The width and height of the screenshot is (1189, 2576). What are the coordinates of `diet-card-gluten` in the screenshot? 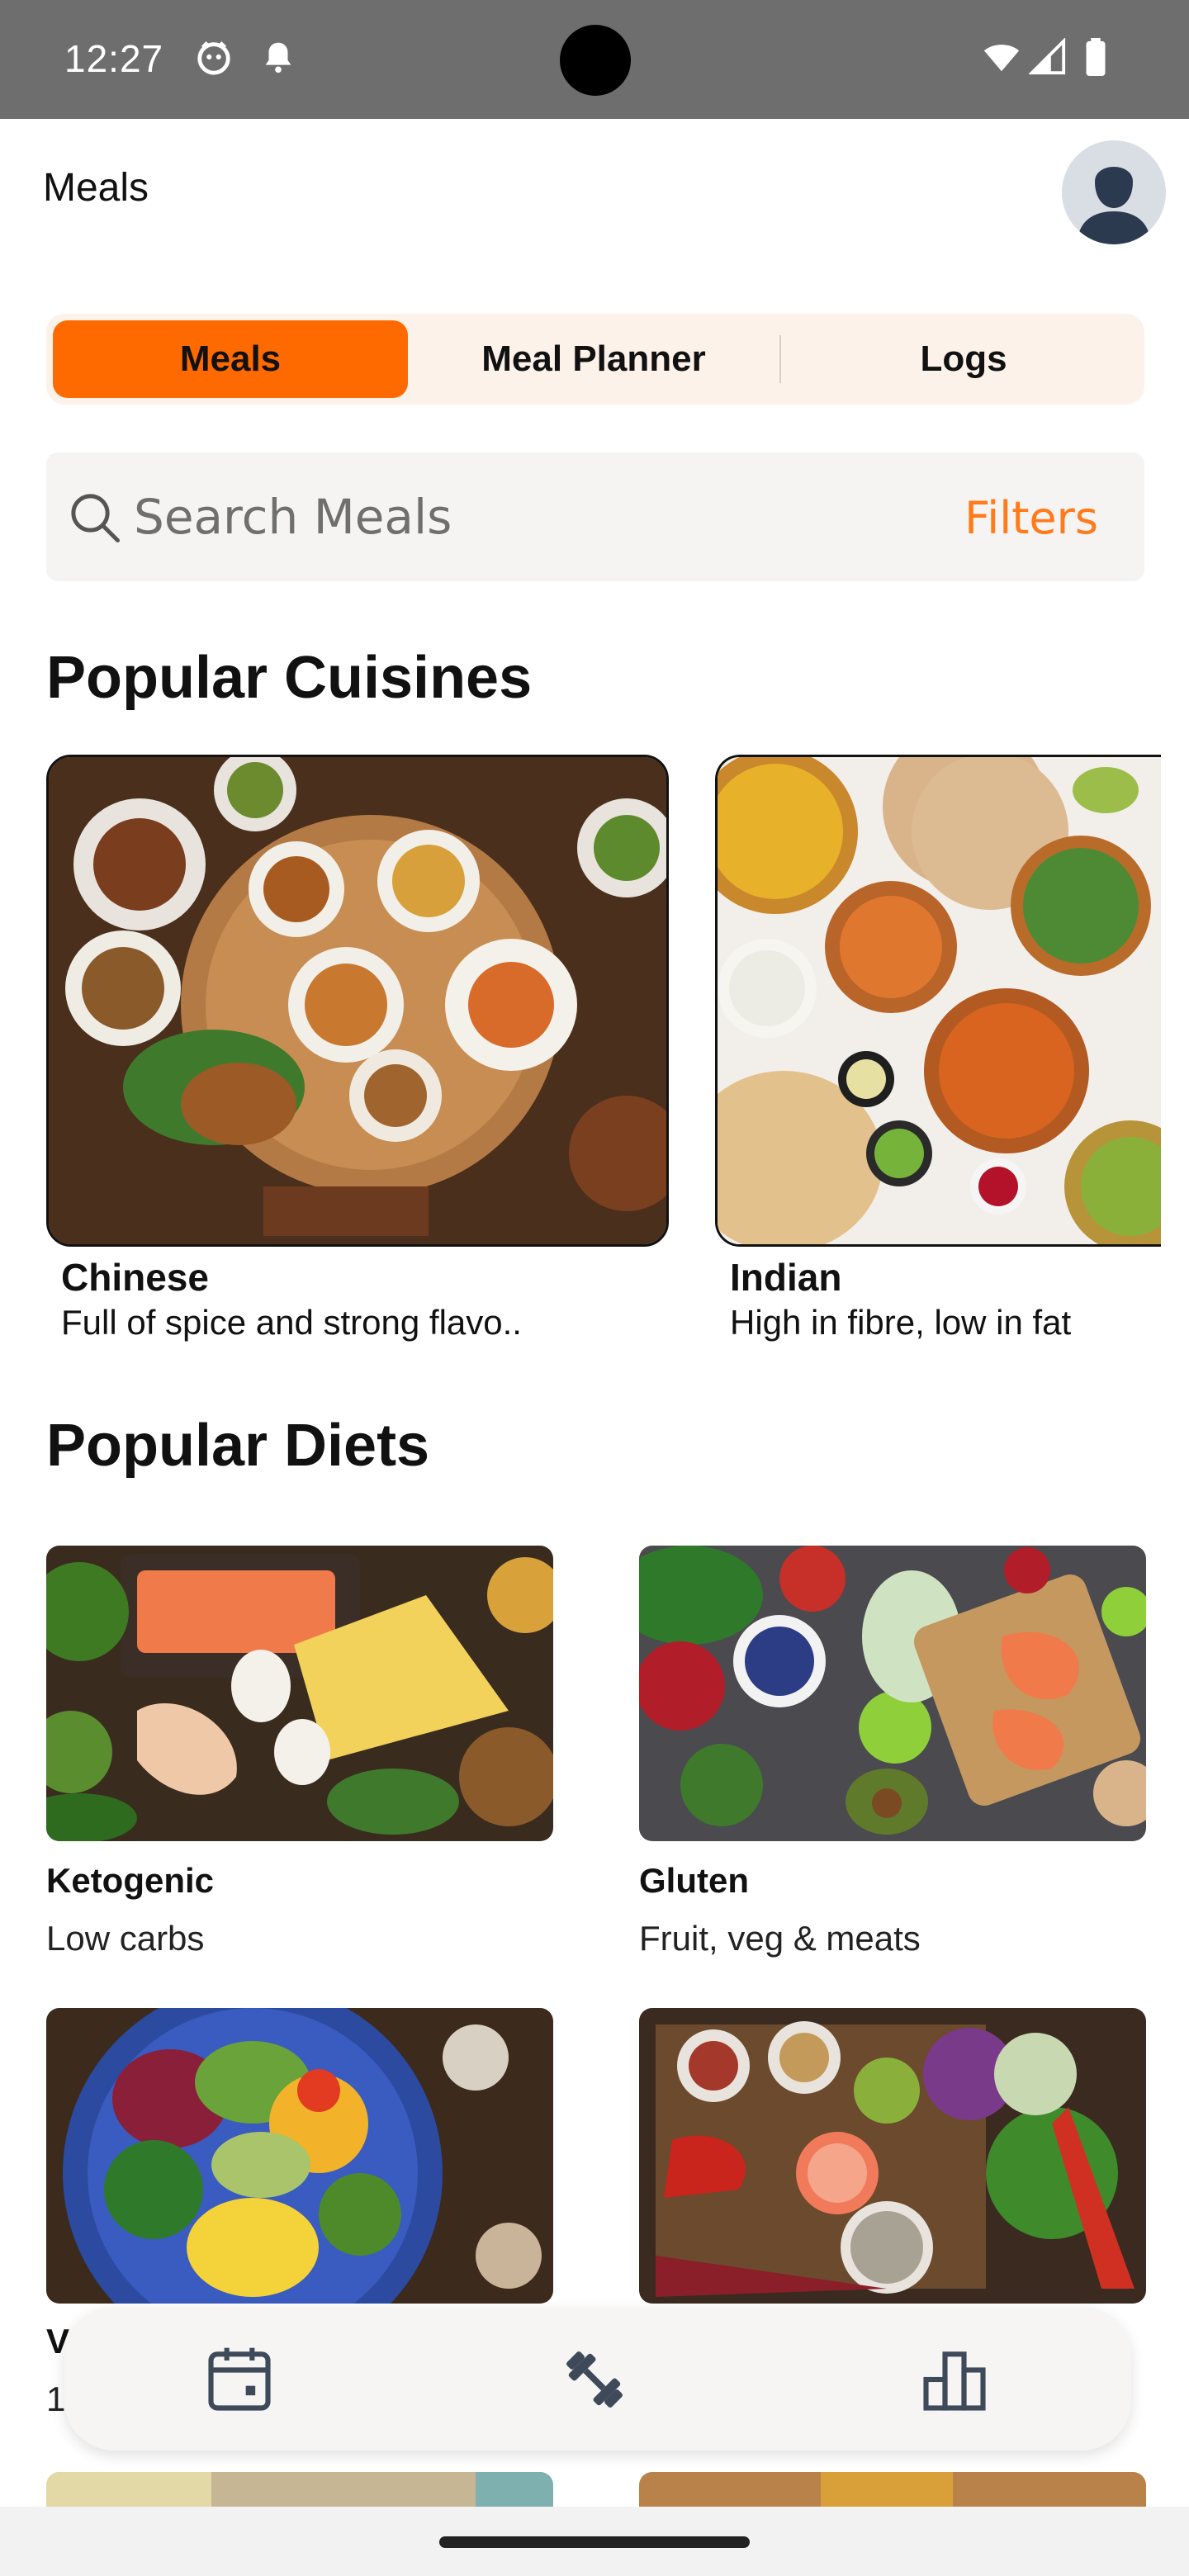 It's located at (892, 1693).